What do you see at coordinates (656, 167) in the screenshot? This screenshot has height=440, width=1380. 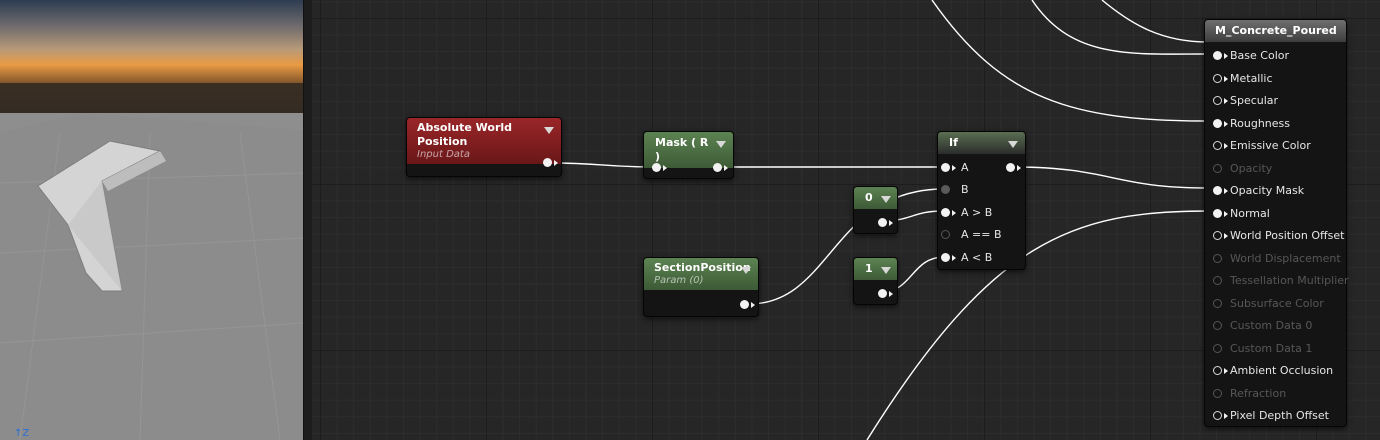 I see `input-pin` at bounding box center [656, 167].